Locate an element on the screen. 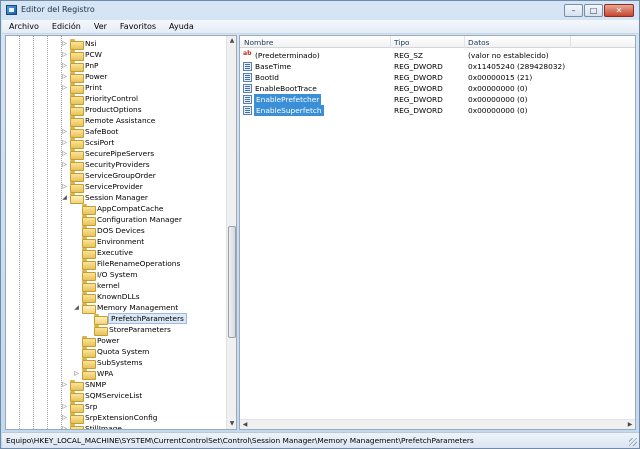 This screenshot has height=449, width=640. tree-item: ▷ SecurityProviders is located at coordinates (116, 165).